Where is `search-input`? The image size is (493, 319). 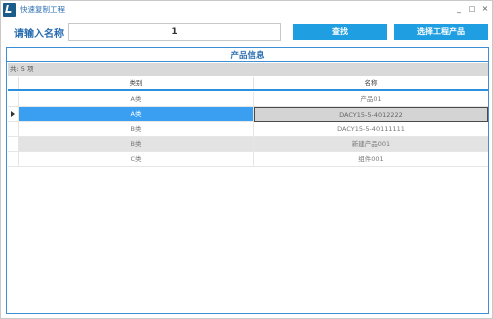
search-input is located at coordinates (174, 32).